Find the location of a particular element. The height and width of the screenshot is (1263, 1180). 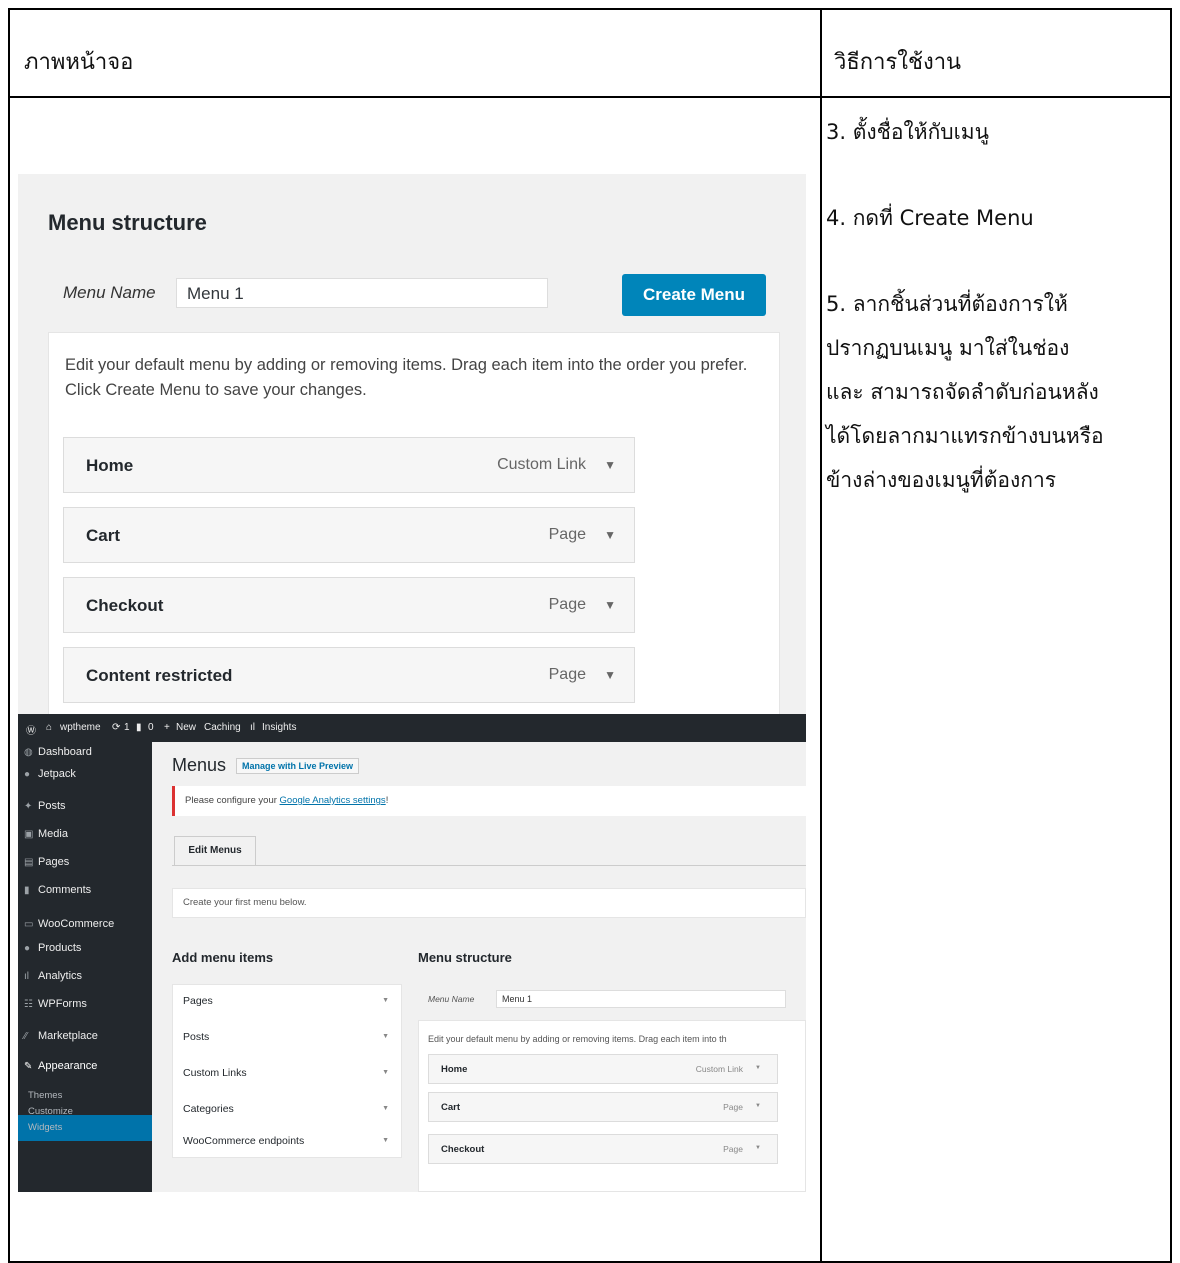

sidebar-item-appearance: ✎ Appearance is located at coordinates (60, 1066).